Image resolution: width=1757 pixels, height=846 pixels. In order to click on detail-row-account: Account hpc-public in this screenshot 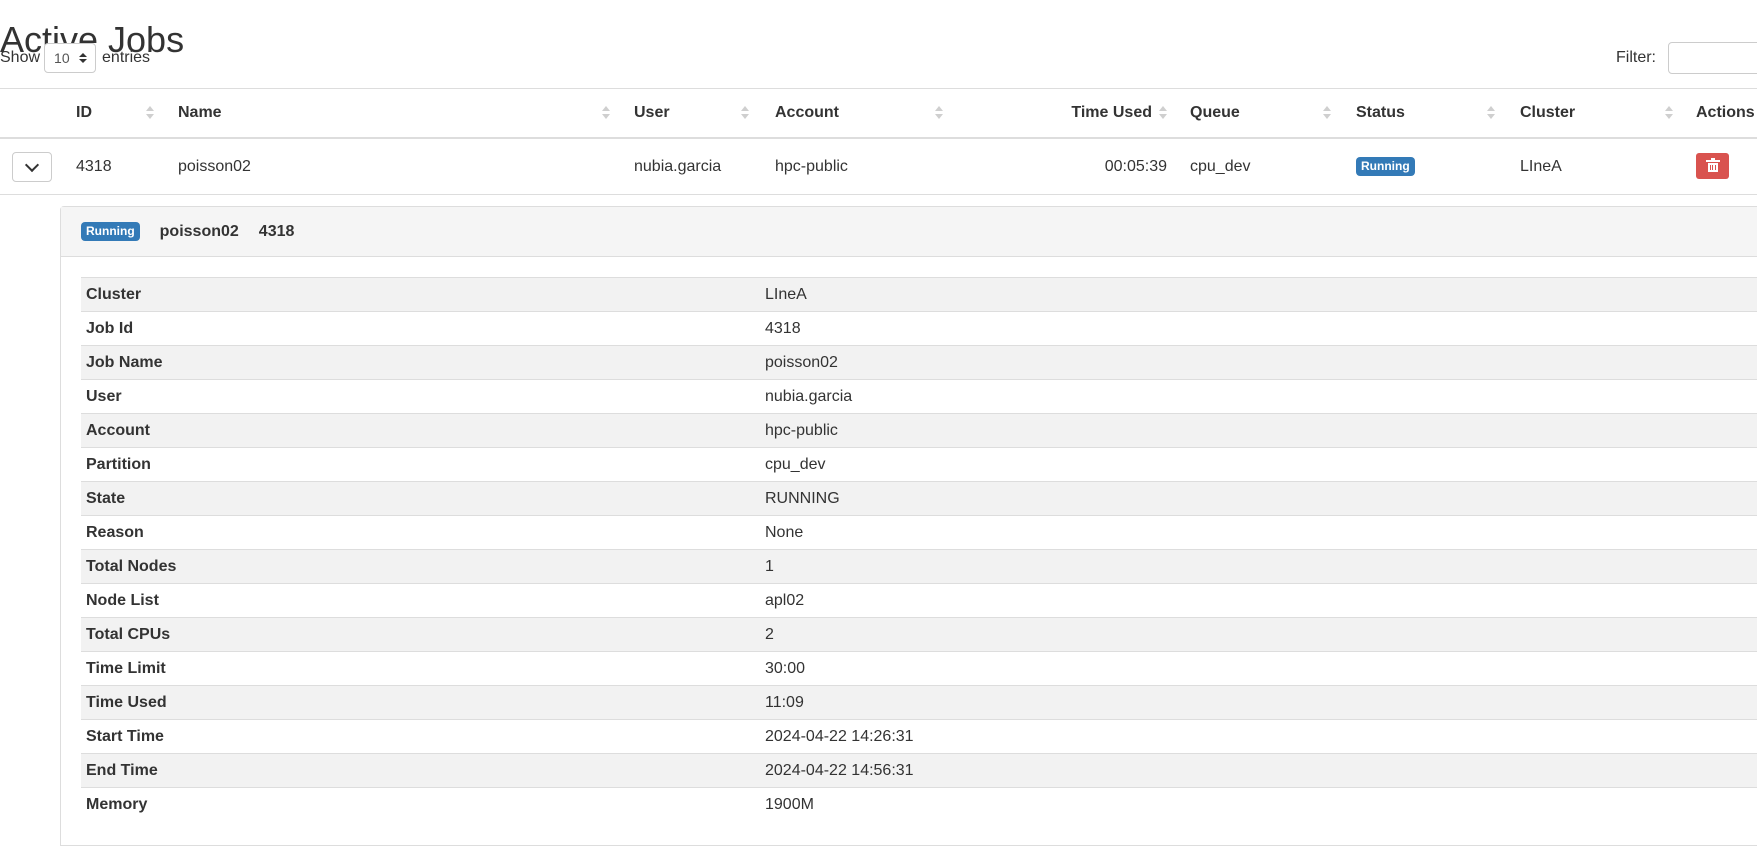, I will do `click(919, 430)`.